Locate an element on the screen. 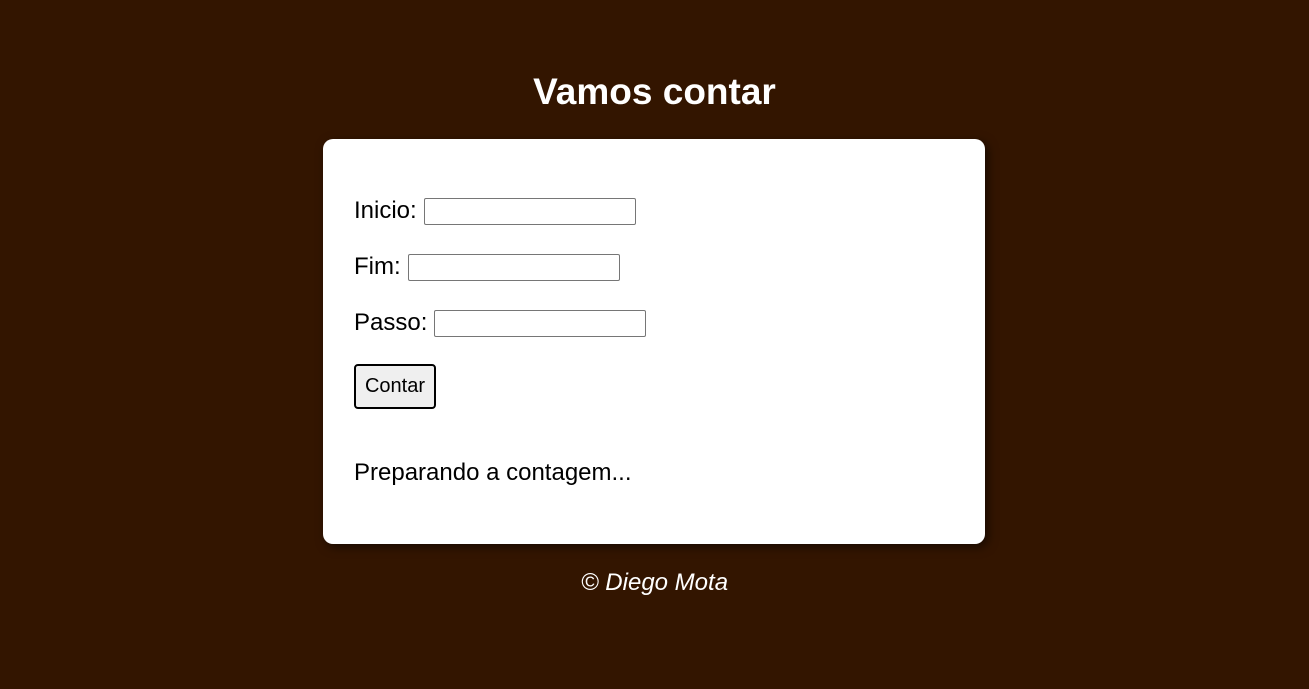 This screenshot has height=689, width=1309. footer-copyright: © Diego Mota is located at coordinates (654, 582).